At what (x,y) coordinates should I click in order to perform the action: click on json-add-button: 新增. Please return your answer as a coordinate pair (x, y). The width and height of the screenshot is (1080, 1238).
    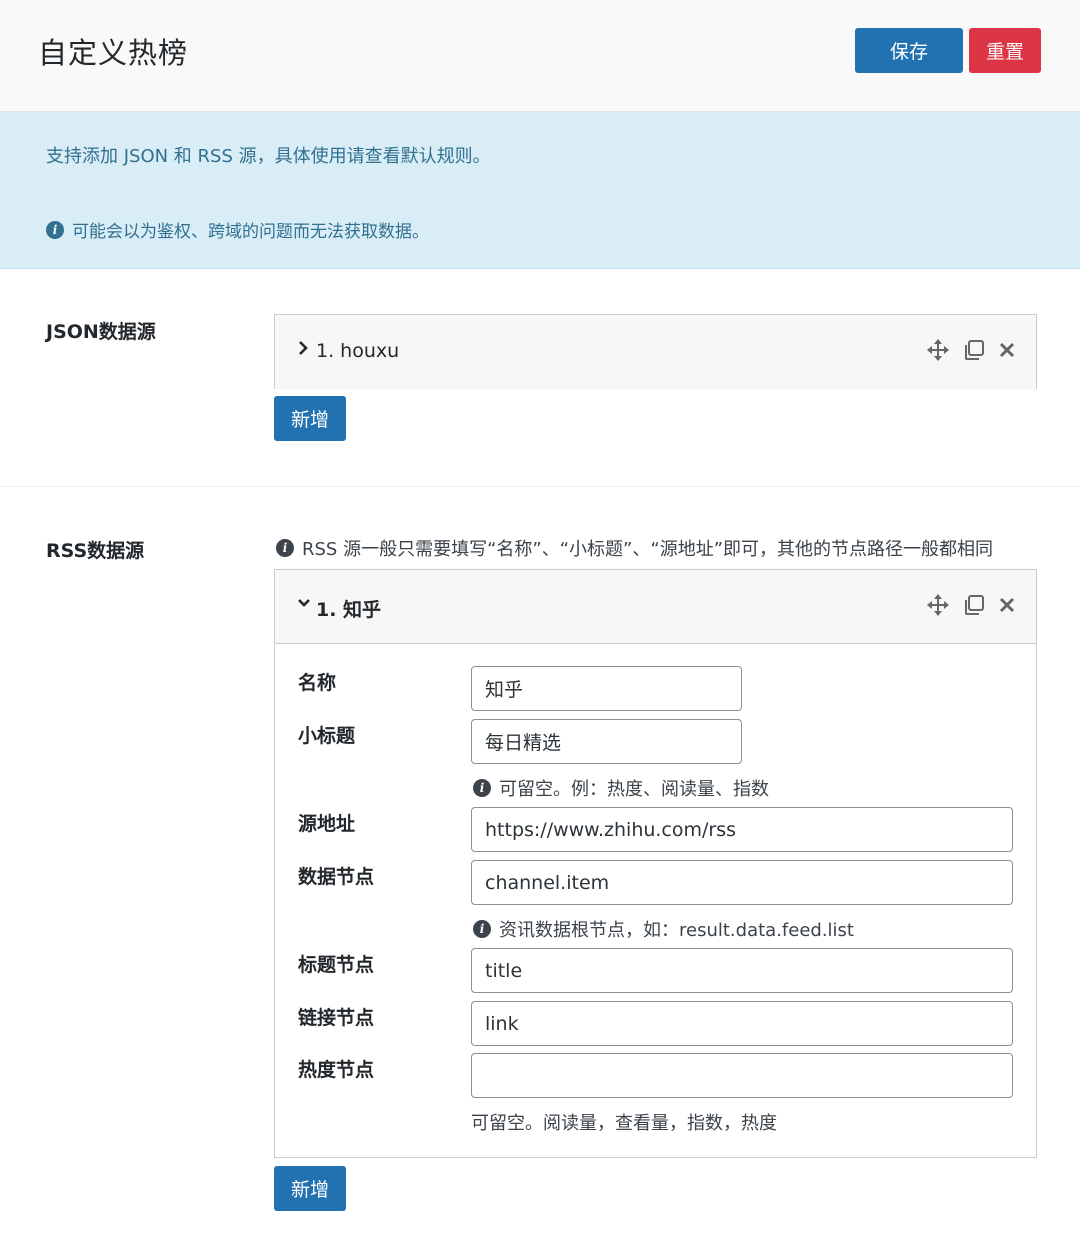
    Looking at the image, I should click on (310, 418).